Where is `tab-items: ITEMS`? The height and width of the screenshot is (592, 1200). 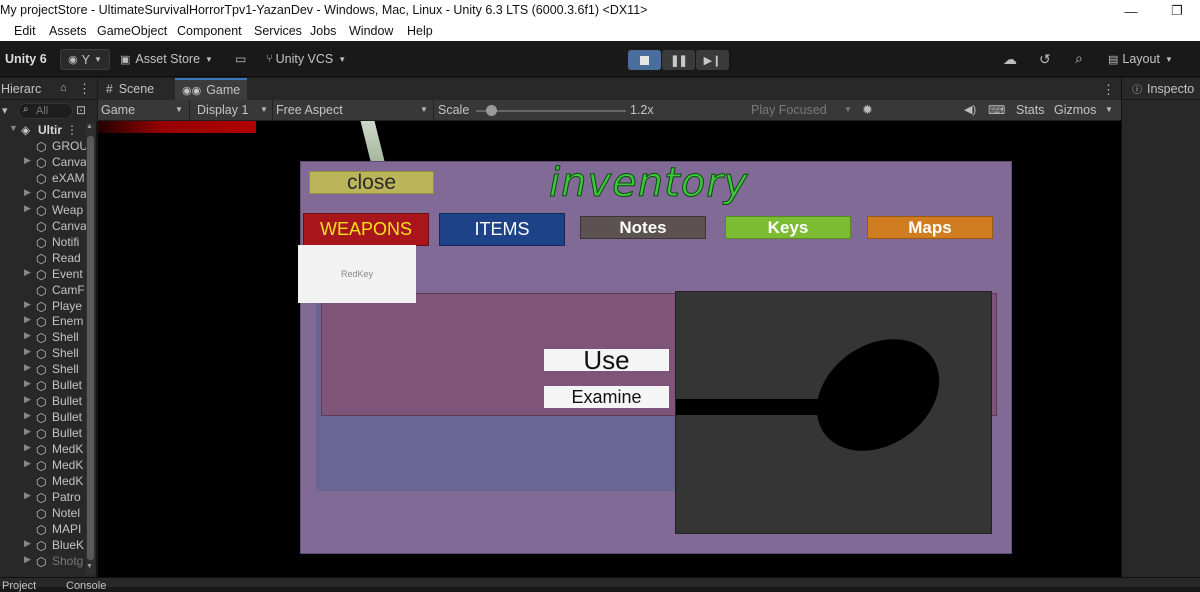 tab-items: ITEMS is located at coordinates (502, 229).